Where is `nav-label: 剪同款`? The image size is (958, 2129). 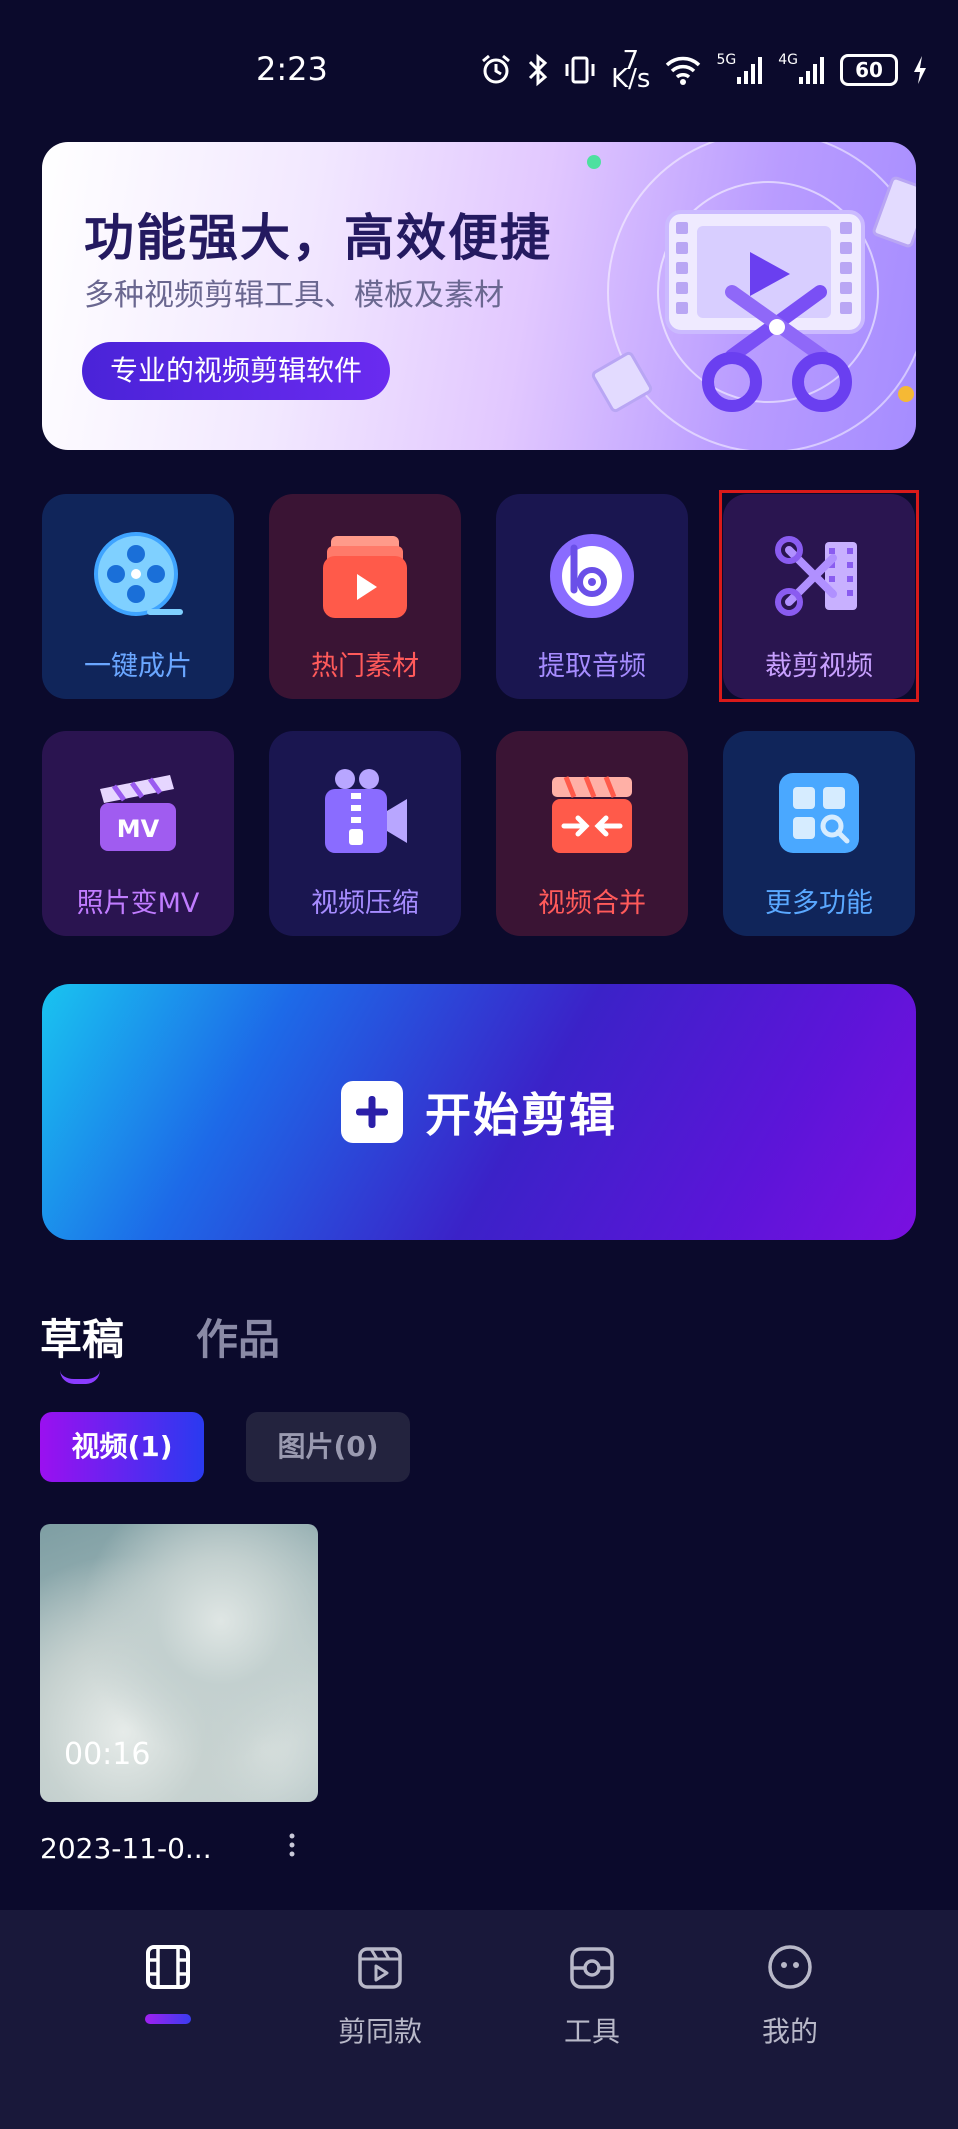 nav-label: 剪同款 is located at coordinates (379, 2031).